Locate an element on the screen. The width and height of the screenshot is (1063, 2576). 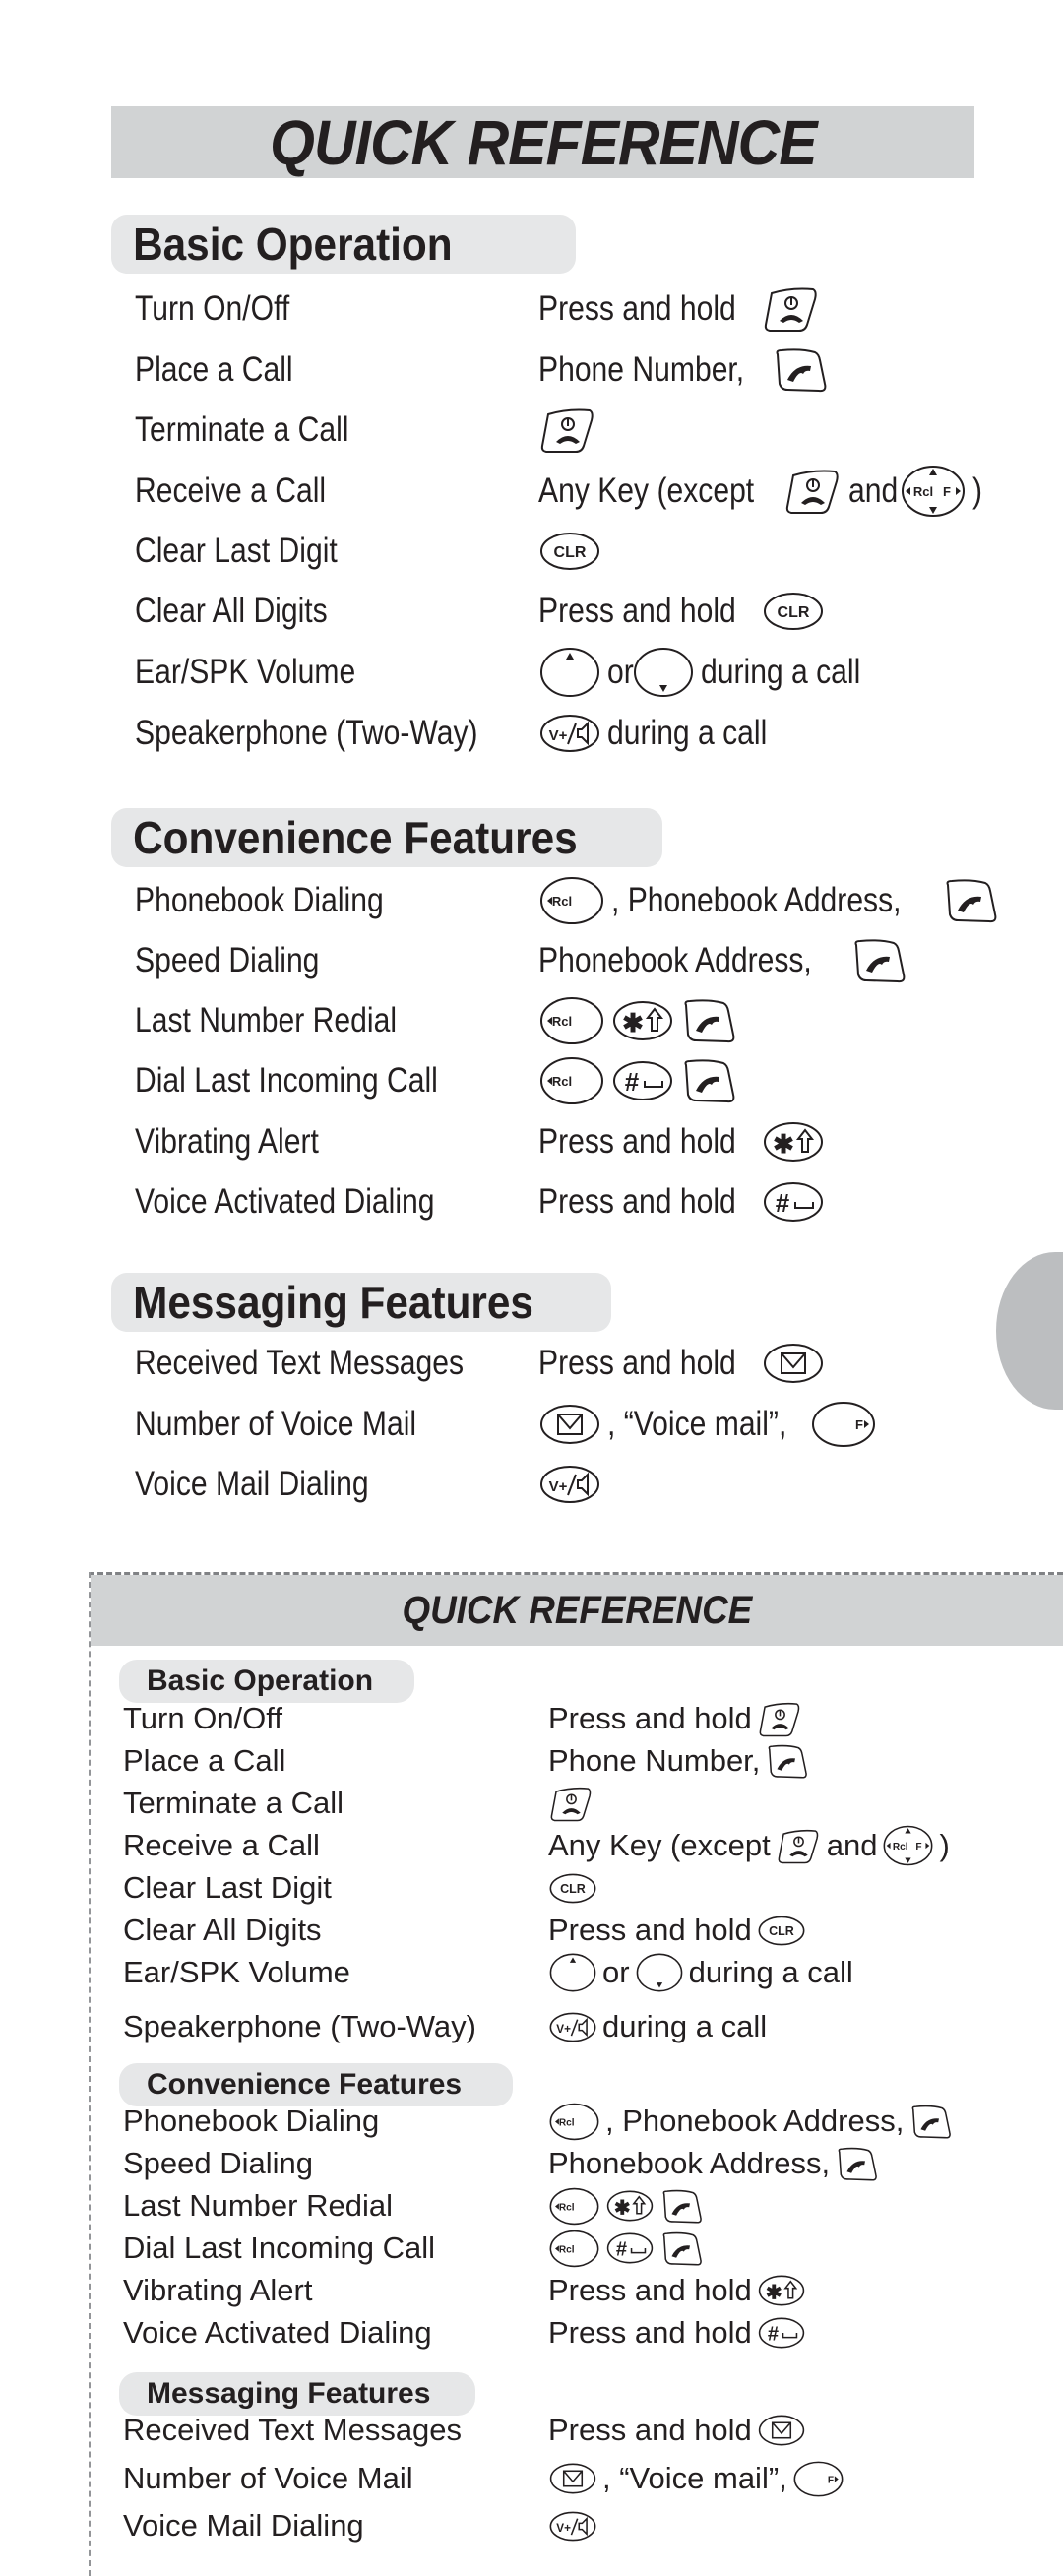
feature-label: Receive a Call is located at coordinates (221, 1845).